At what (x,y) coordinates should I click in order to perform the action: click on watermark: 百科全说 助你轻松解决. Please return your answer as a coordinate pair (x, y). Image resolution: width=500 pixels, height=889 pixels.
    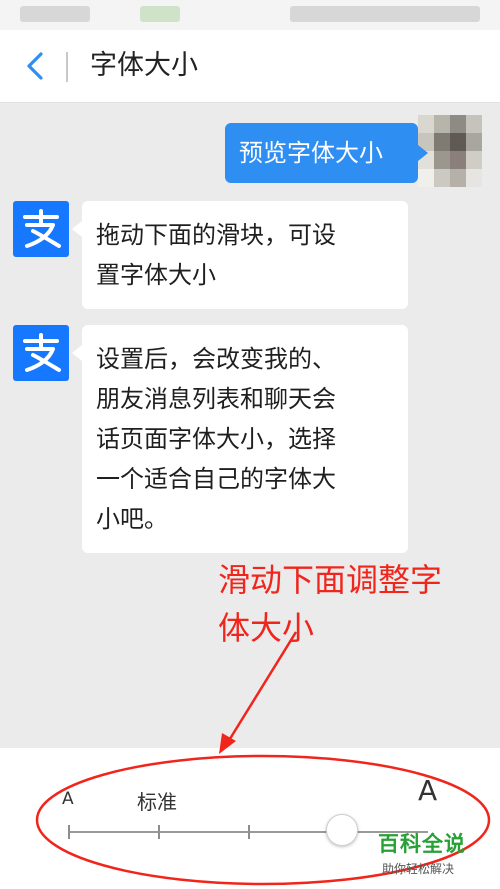
    Looking at the image, I should click on (434, 856).